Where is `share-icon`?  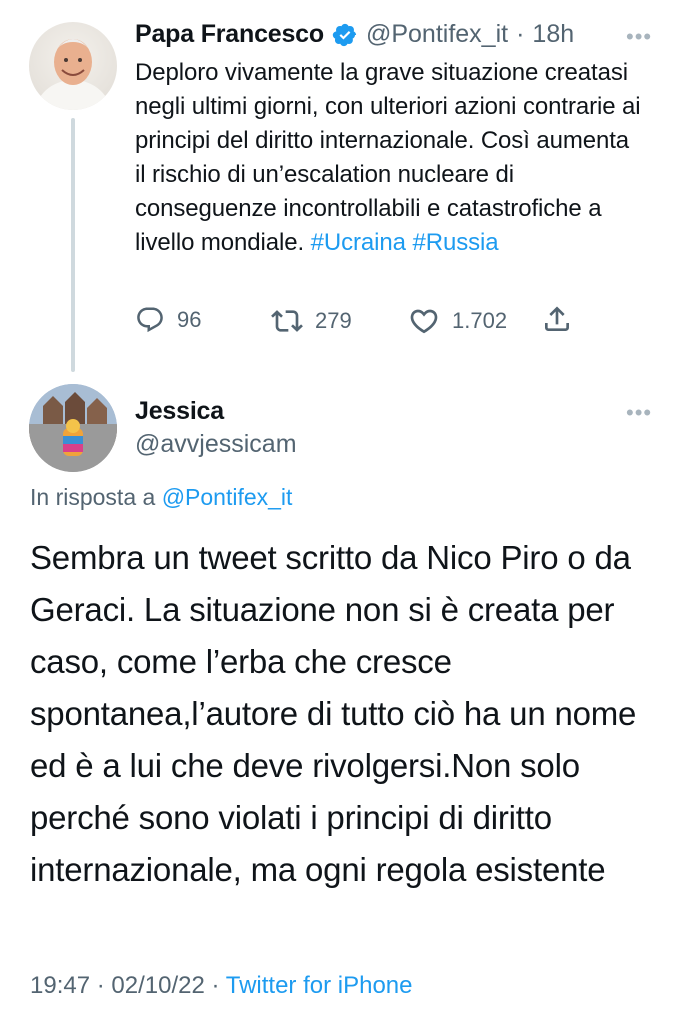
share-icon is located at coordinates (557, 318).